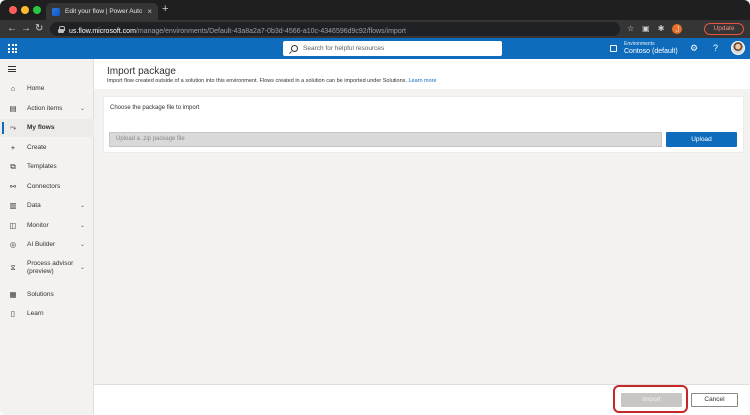  I want to click on environment-icon, so click(613, 48).